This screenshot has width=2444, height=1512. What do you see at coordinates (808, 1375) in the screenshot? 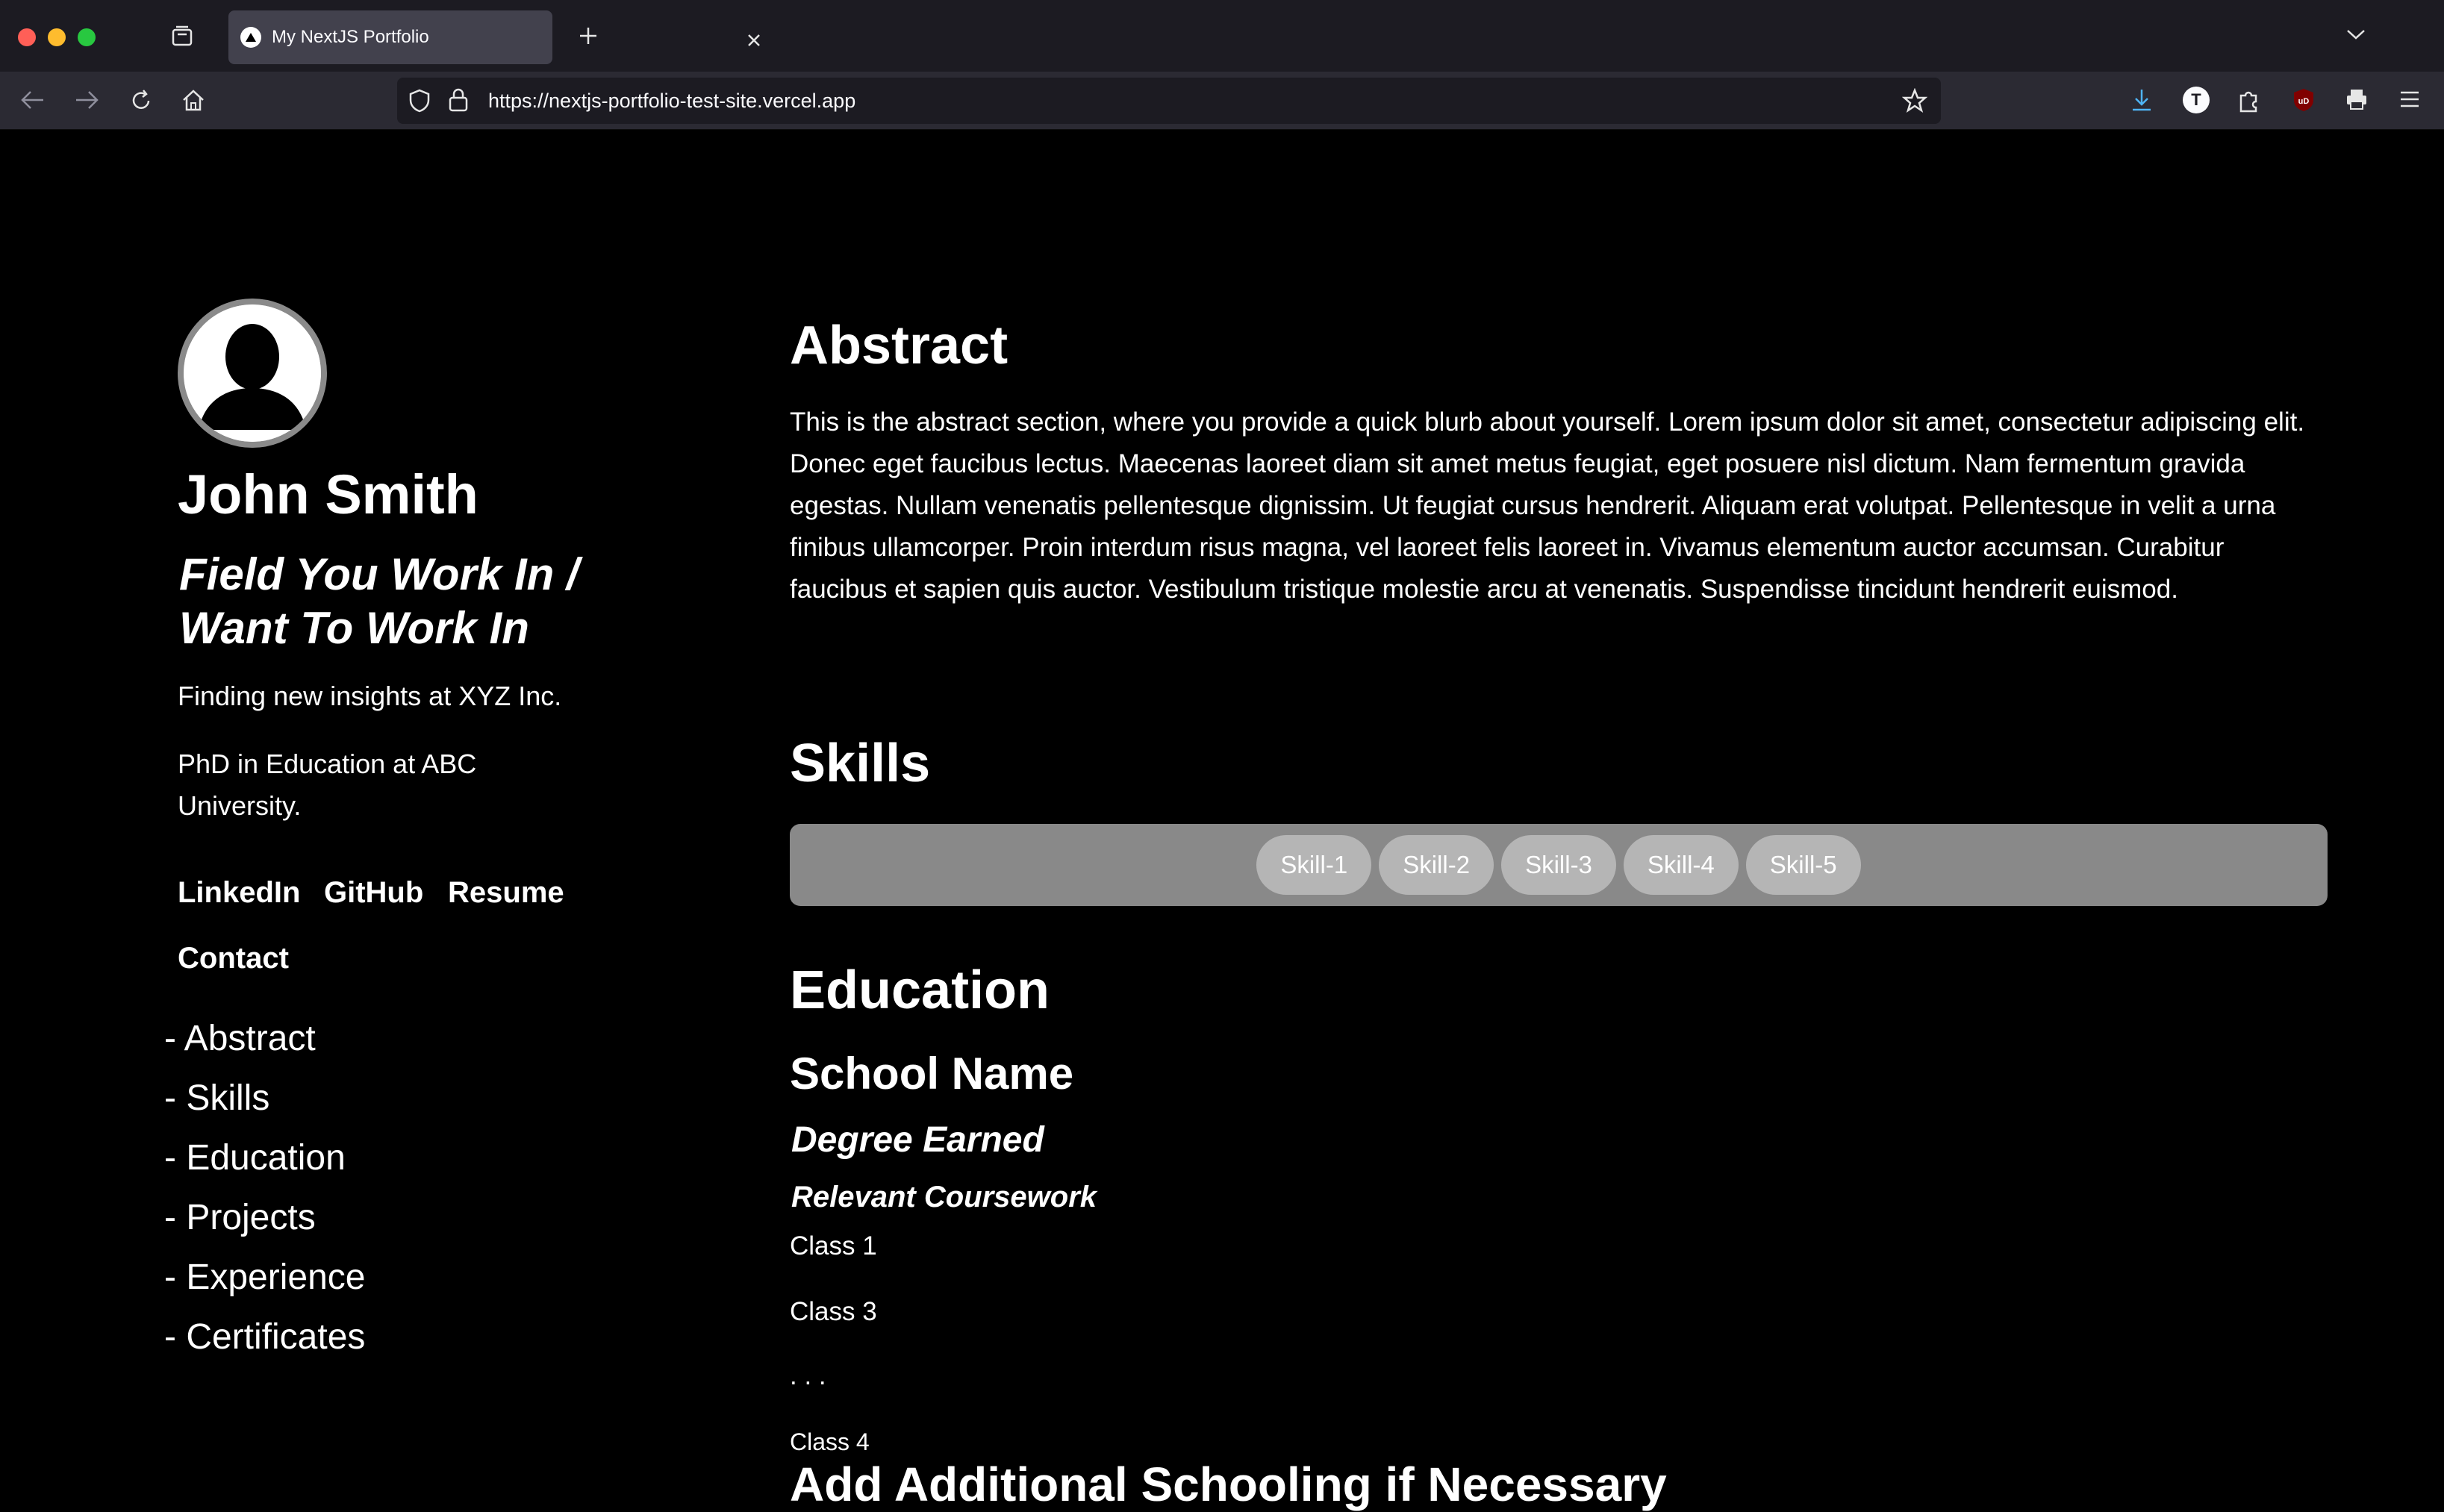
I see `class-list-item: . . .` at bounding box center [808, 1375].